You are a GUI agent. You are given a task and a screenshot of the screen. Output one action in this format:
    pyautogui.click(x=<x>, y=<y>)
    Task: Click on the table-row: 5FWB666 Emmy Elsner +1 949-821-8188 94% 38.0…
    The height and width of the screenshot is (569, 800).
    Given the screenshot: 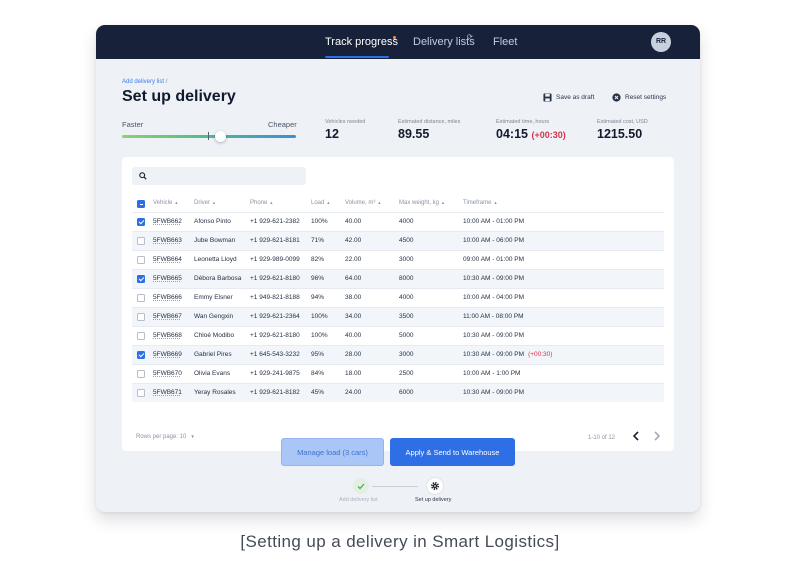 What is the action you would take?
    pyautogui.click(x=398, y=297)
    